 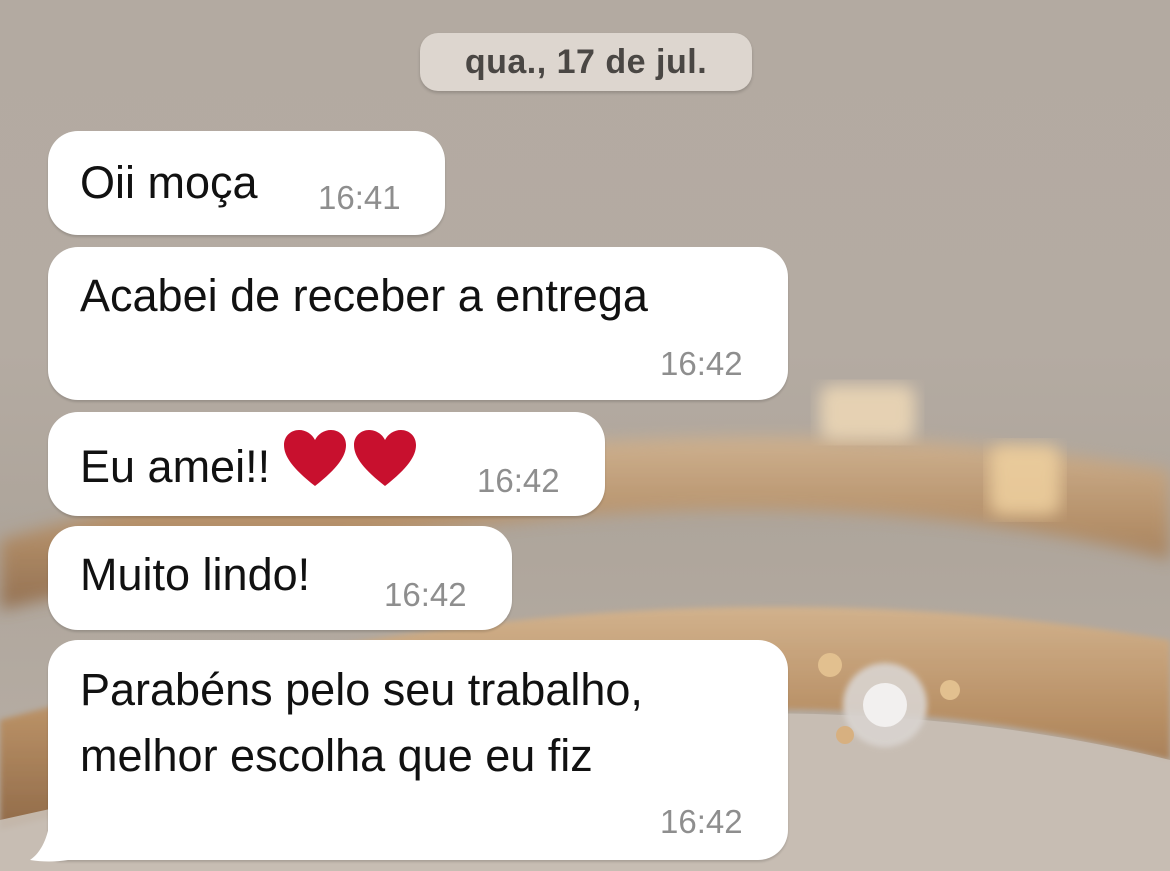 I want to click on message-text: Acabei de receber a entrega, so click(x=364, y=295).